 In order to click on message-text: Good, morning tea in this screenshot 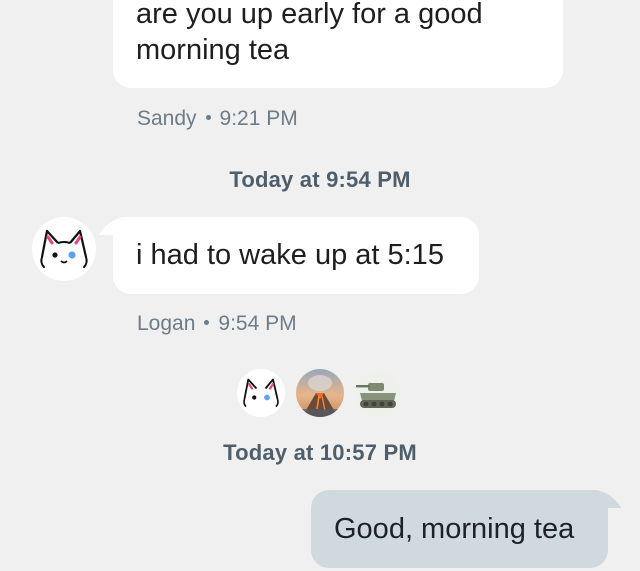, I will do `click(454, 529)`.